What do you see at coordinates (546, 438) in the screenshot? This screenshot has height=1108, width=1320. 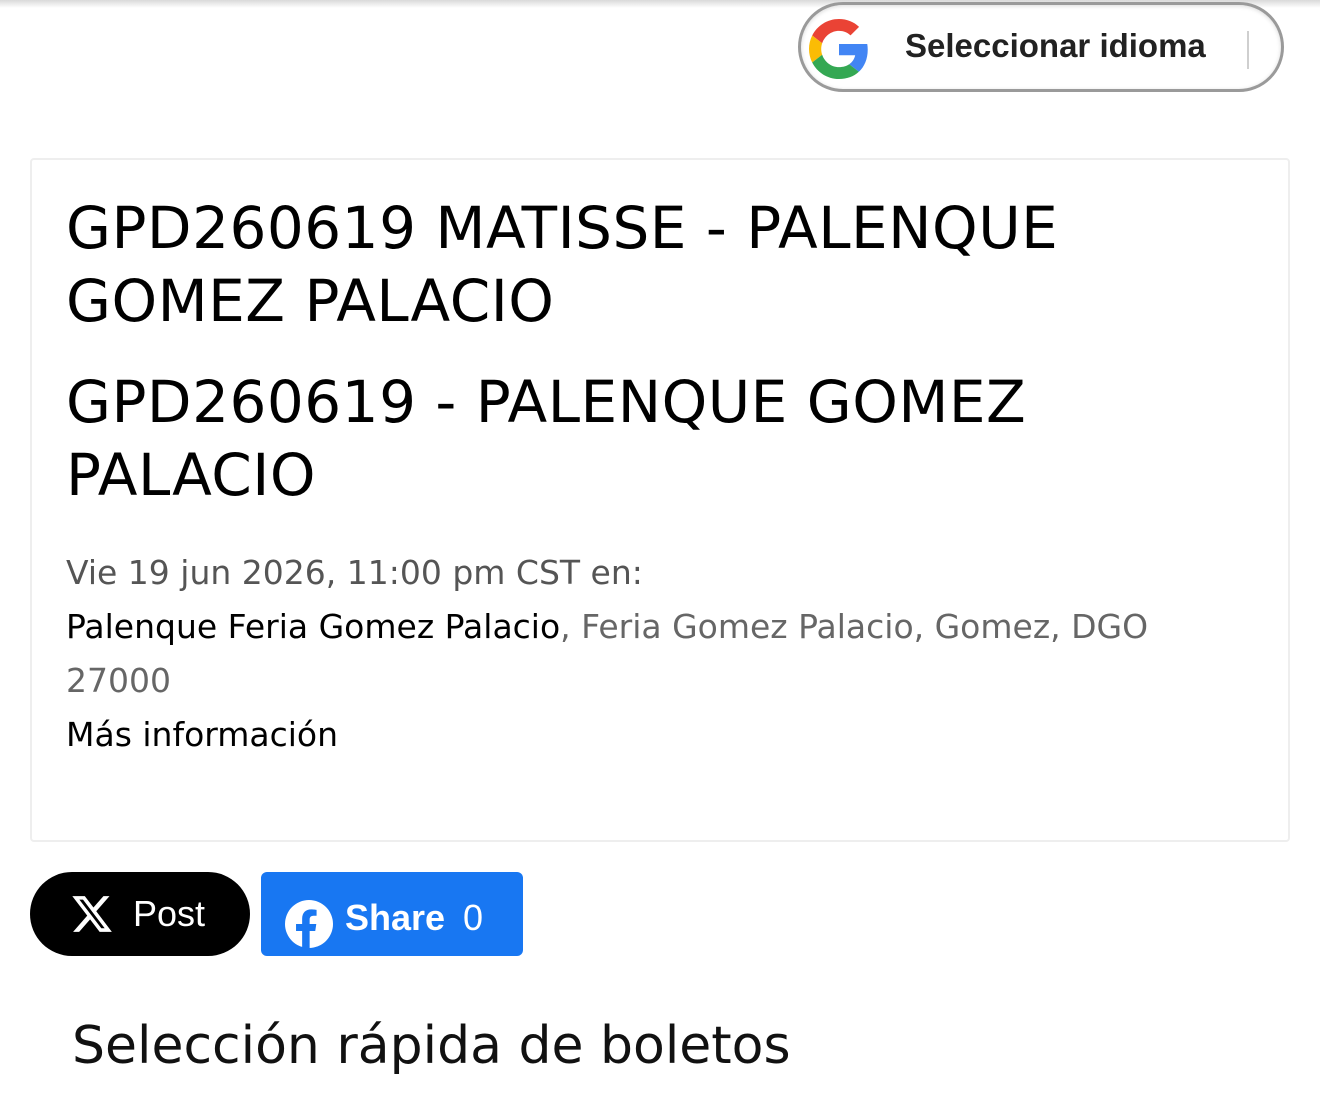 I see `event-subtitle: GPD260619 - PALENQUE GOMEZ PALACIO` at bounding box center [546, 438].